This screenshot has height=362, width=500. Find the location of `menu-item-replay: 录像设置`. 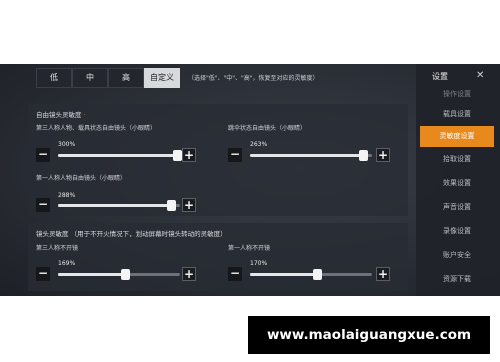

menu-item-replay: 录像设置 is located at coordinates (457, 231).